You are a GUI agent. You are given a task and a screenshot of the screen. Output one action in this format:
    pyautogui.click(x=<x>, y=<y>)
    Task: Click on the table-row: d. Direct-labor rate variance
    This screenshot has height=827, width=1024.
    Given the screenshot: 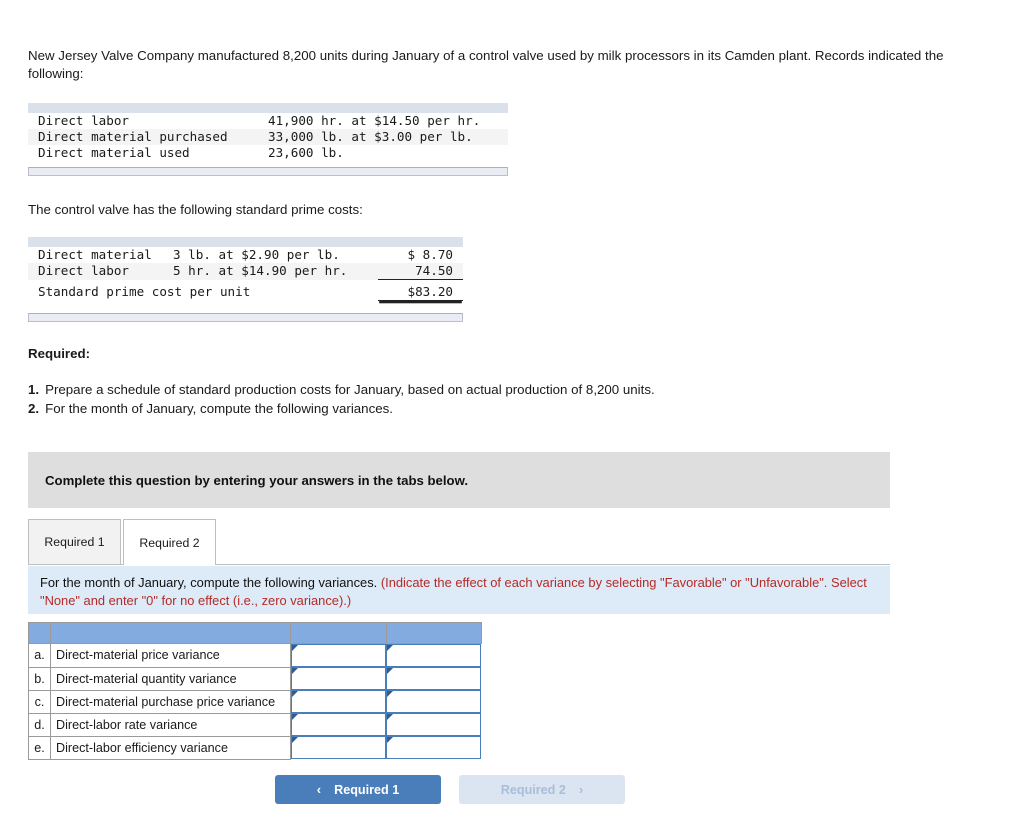 What is the action you would take?
    pyautogui.click(x=254, y=724)
    